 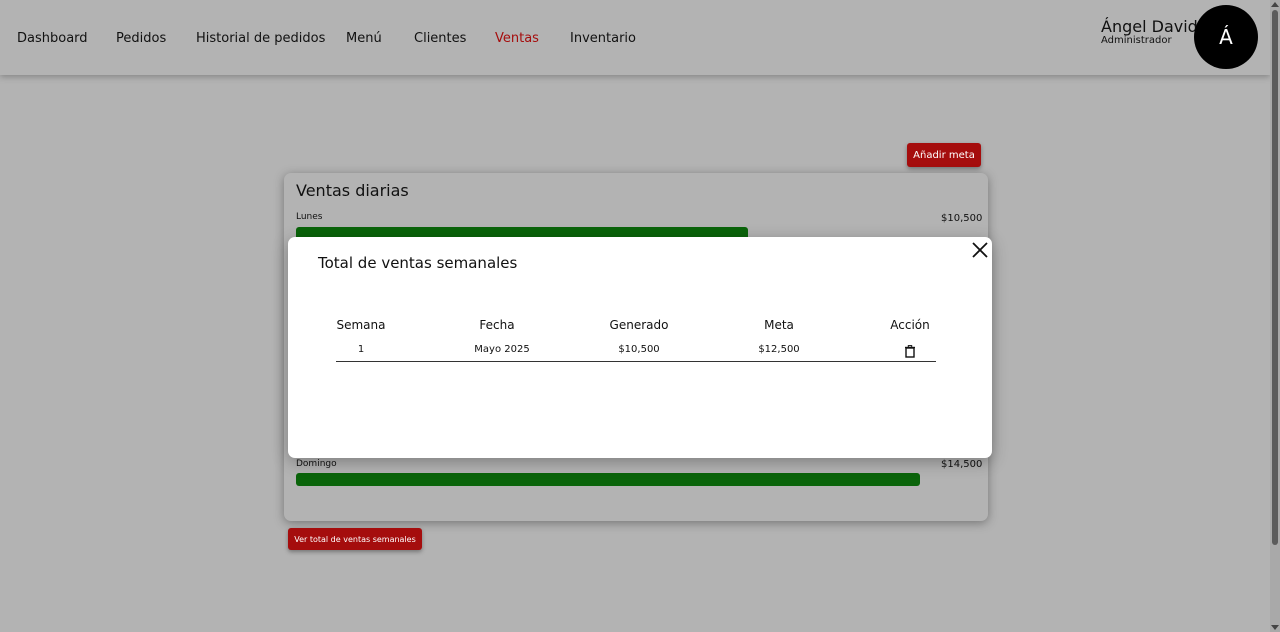 I want to click on user-role: Administrador, so click(x=1136, y=40).